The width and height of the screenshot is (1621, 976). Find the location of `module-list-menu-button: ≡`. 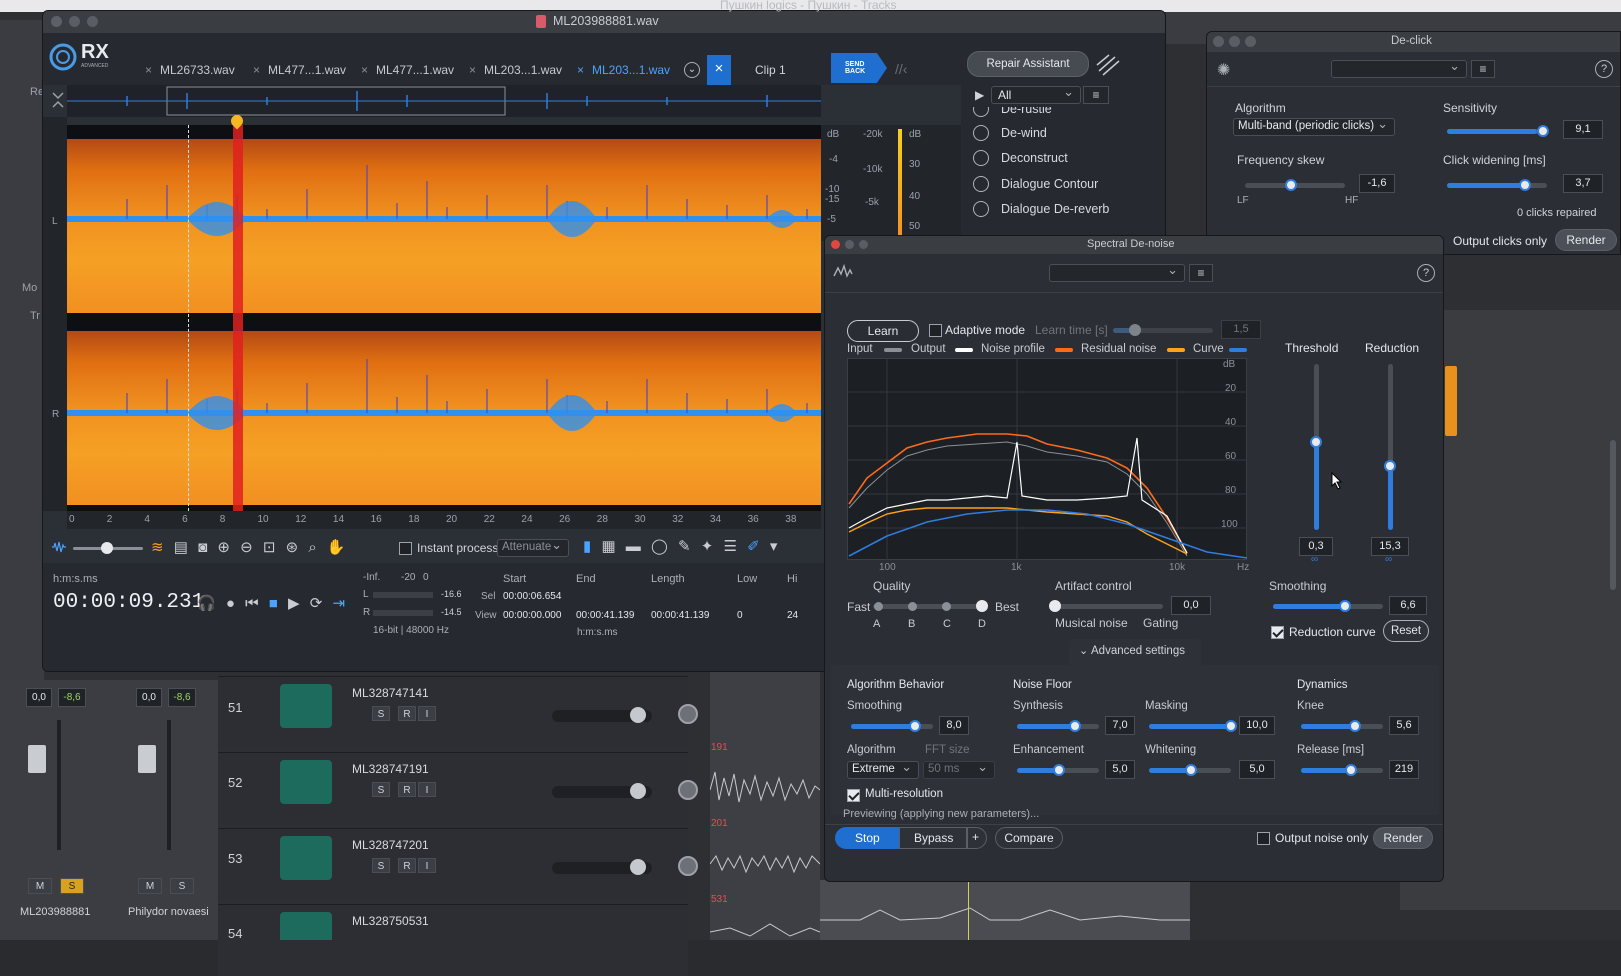

module-list-menu-button: ≡ is located at coordinates (1096, 95).